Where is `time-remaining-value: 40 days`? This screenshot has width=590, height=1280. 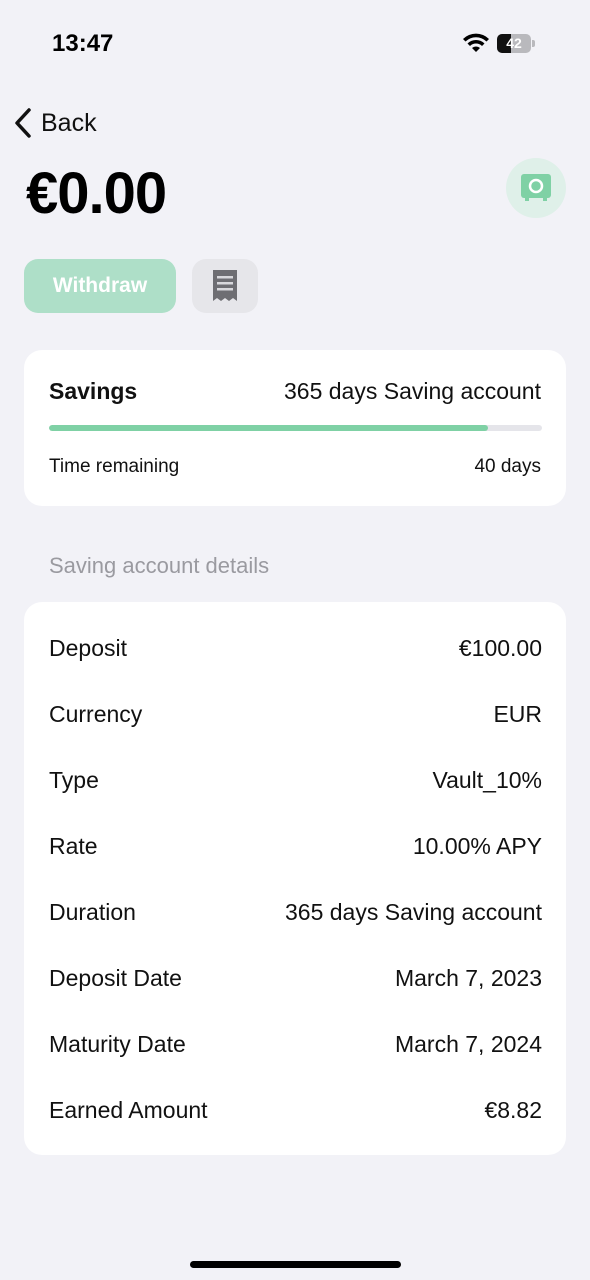
time-remaining-value: 40 days is located at coordinates (507, 466).